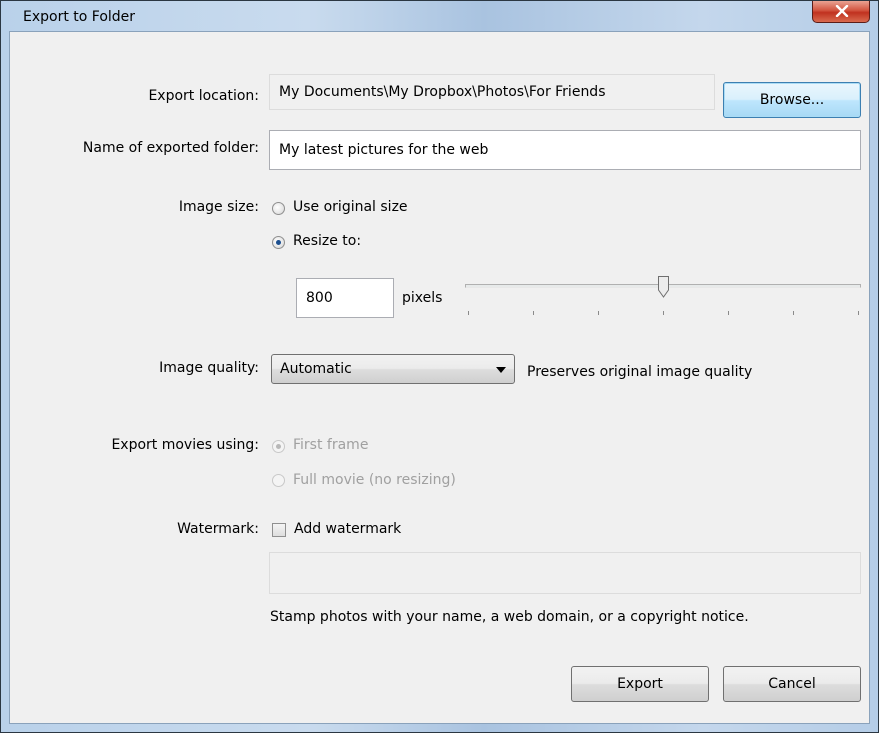  I want to click on watermark-label: Watermark:, so click(218, 529).